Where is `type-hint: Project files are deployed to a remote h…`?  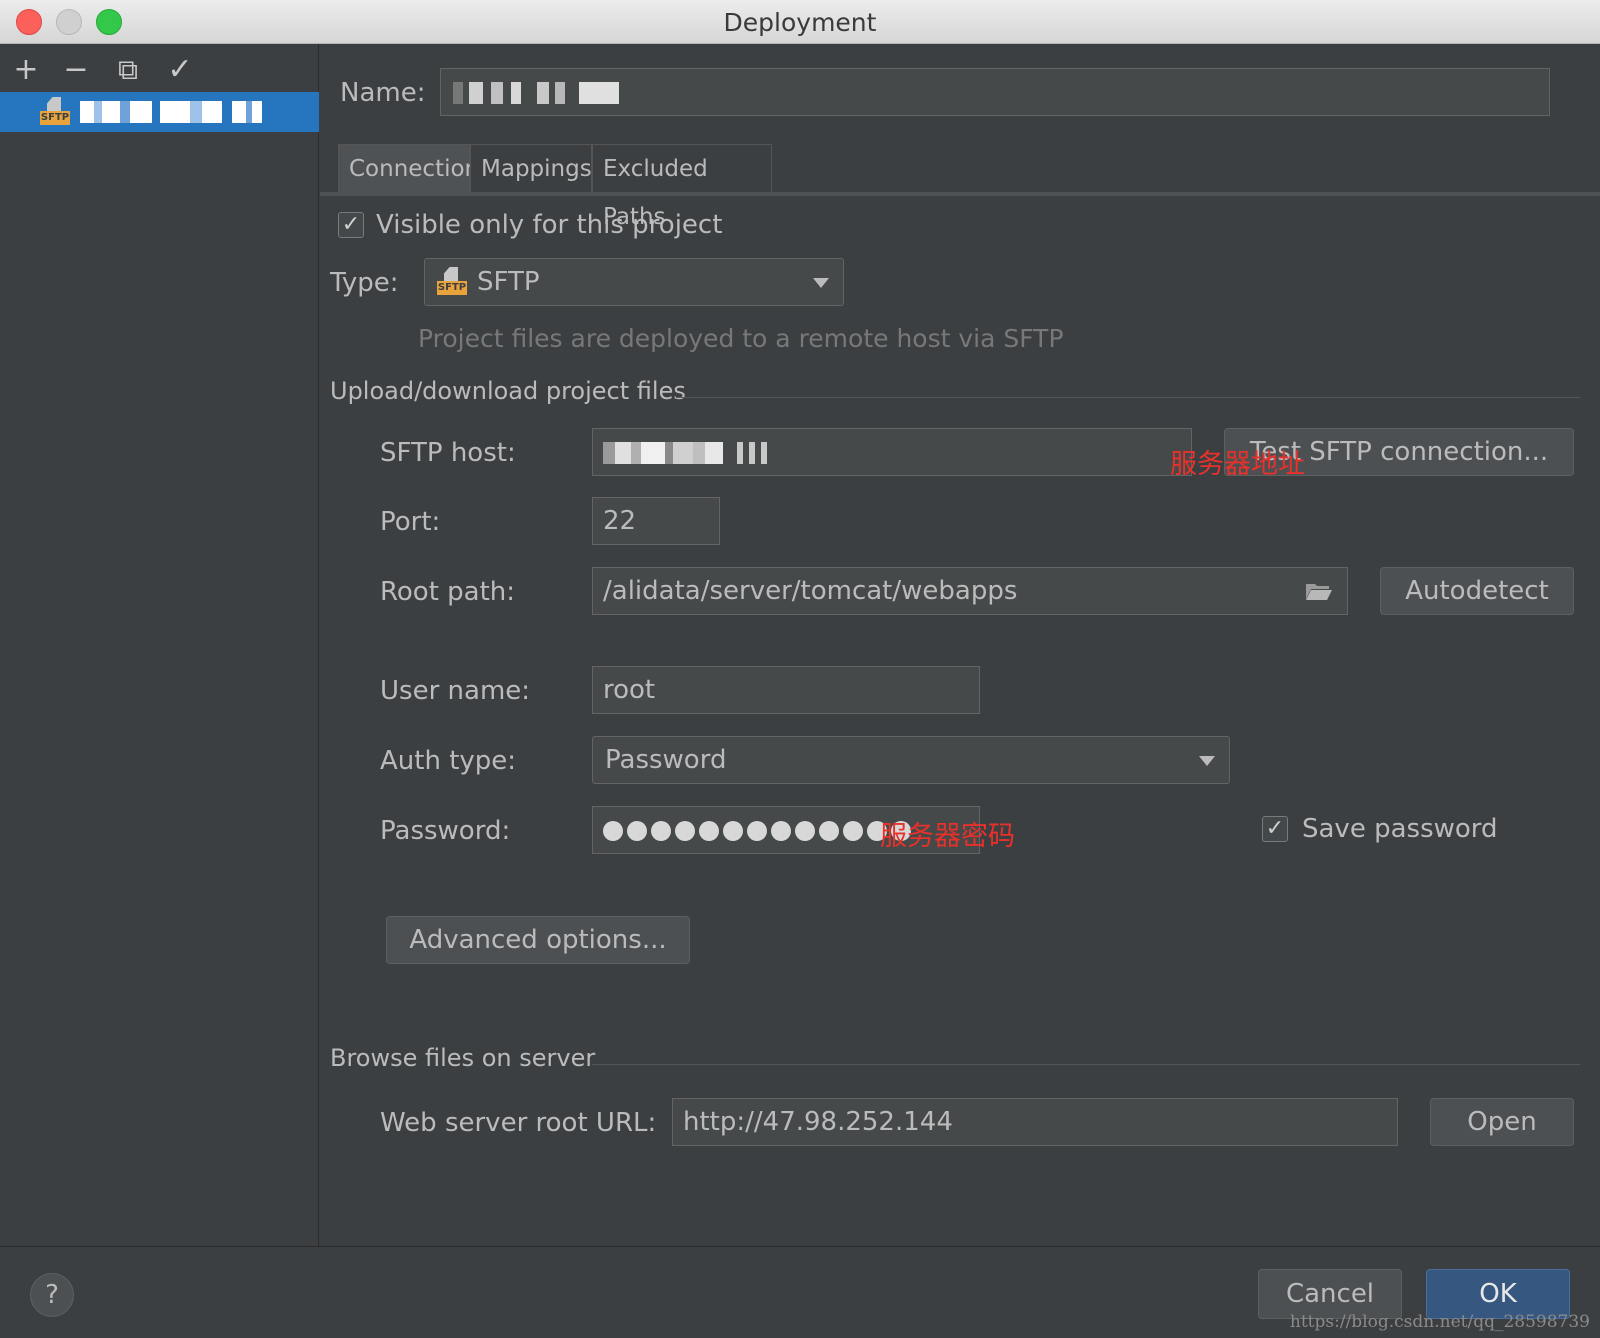 type-hint: Project files are deployed to a remote h… is located at coordinates (741, 338).